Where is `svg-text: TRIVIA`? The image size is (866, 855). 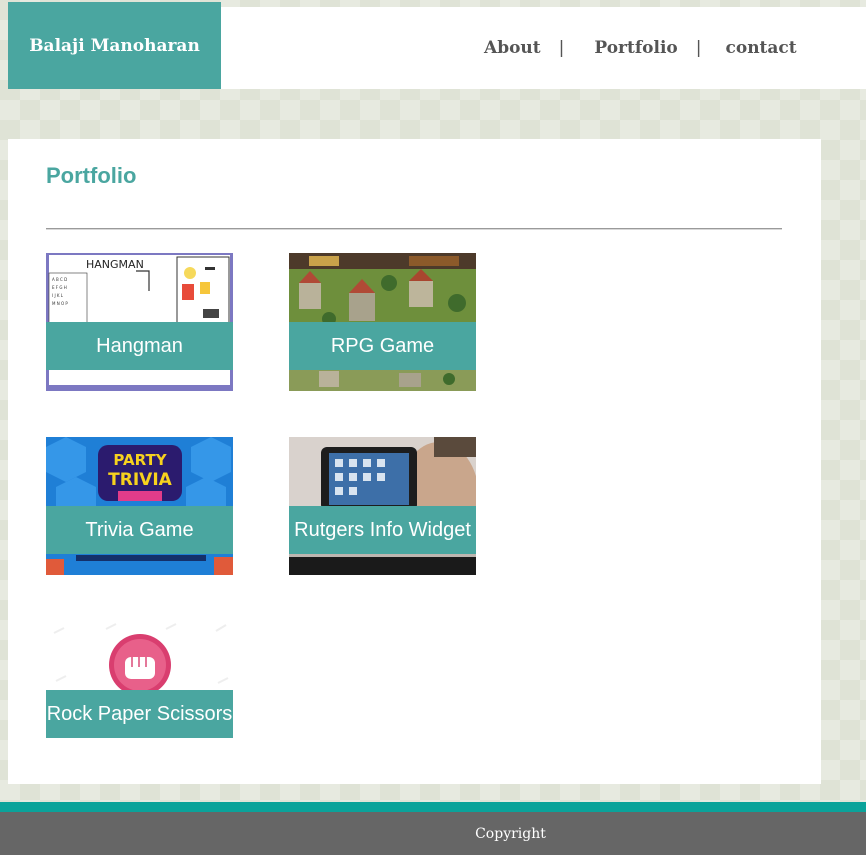
svg-text: TRIVIA is located at coordinates (140, 480).